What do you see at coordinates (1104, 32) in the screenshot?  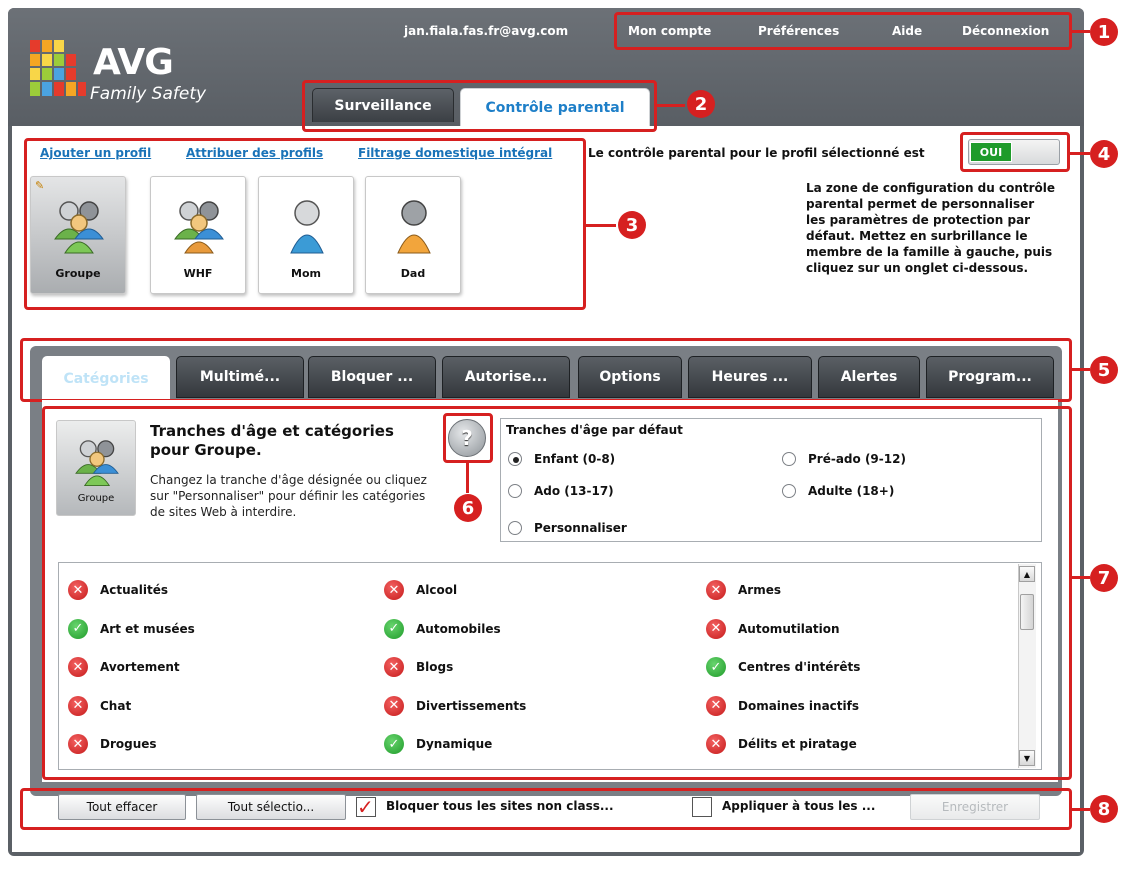 I see `callout-badge-1: 1` at bounding box center [1104, 32].